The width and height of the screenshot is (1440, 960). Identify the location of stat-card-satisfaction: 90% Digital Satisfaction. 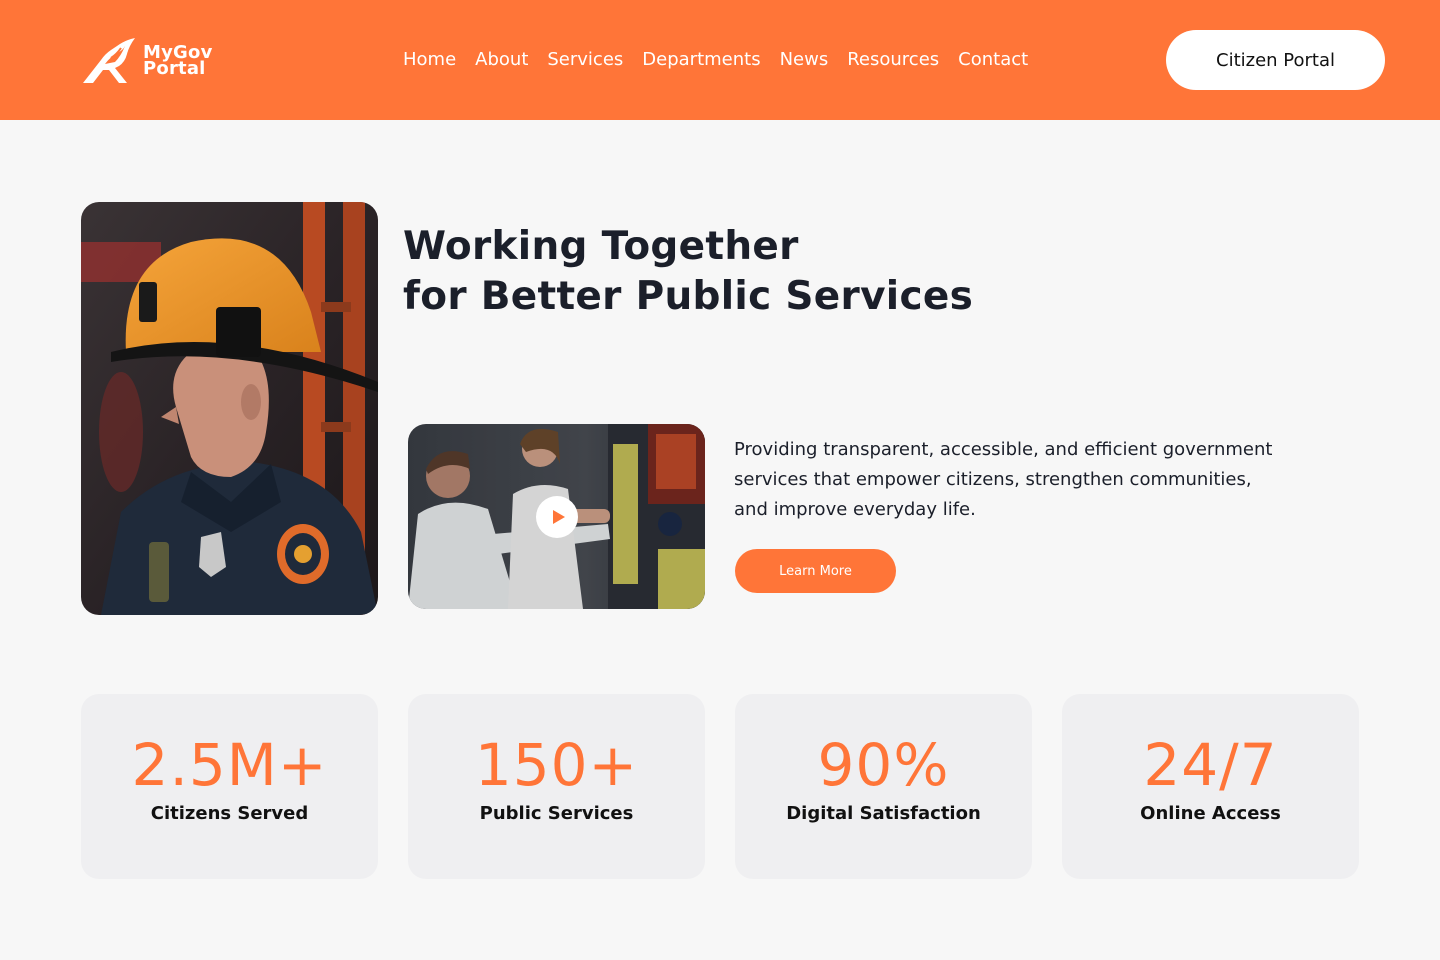
(883, 786).